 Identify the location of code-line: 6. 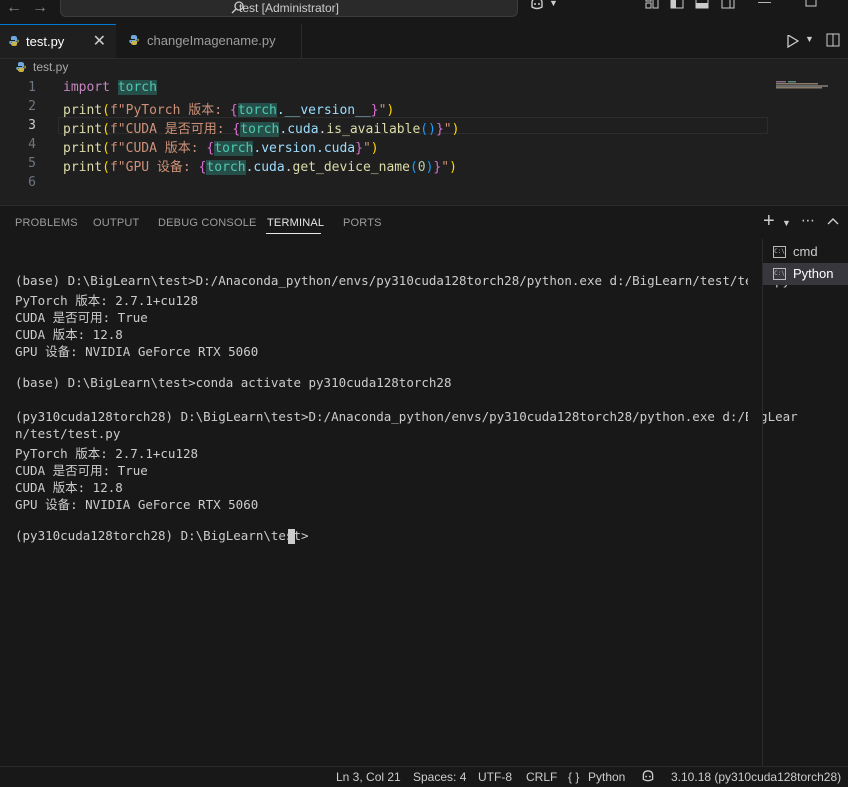
(424, 183).